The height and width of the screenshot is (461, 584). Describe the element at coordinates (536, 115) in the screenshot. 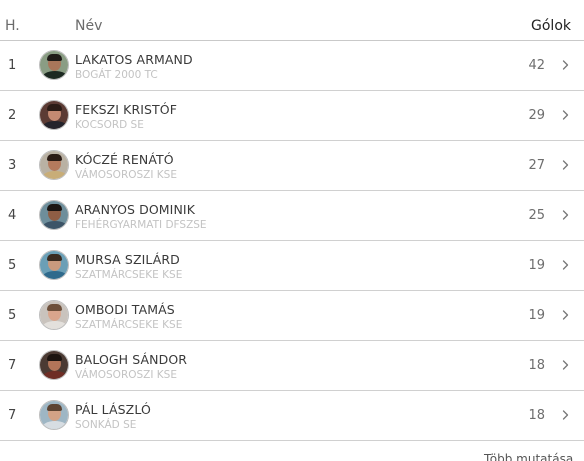

I see `player-goals: 29` at that location.